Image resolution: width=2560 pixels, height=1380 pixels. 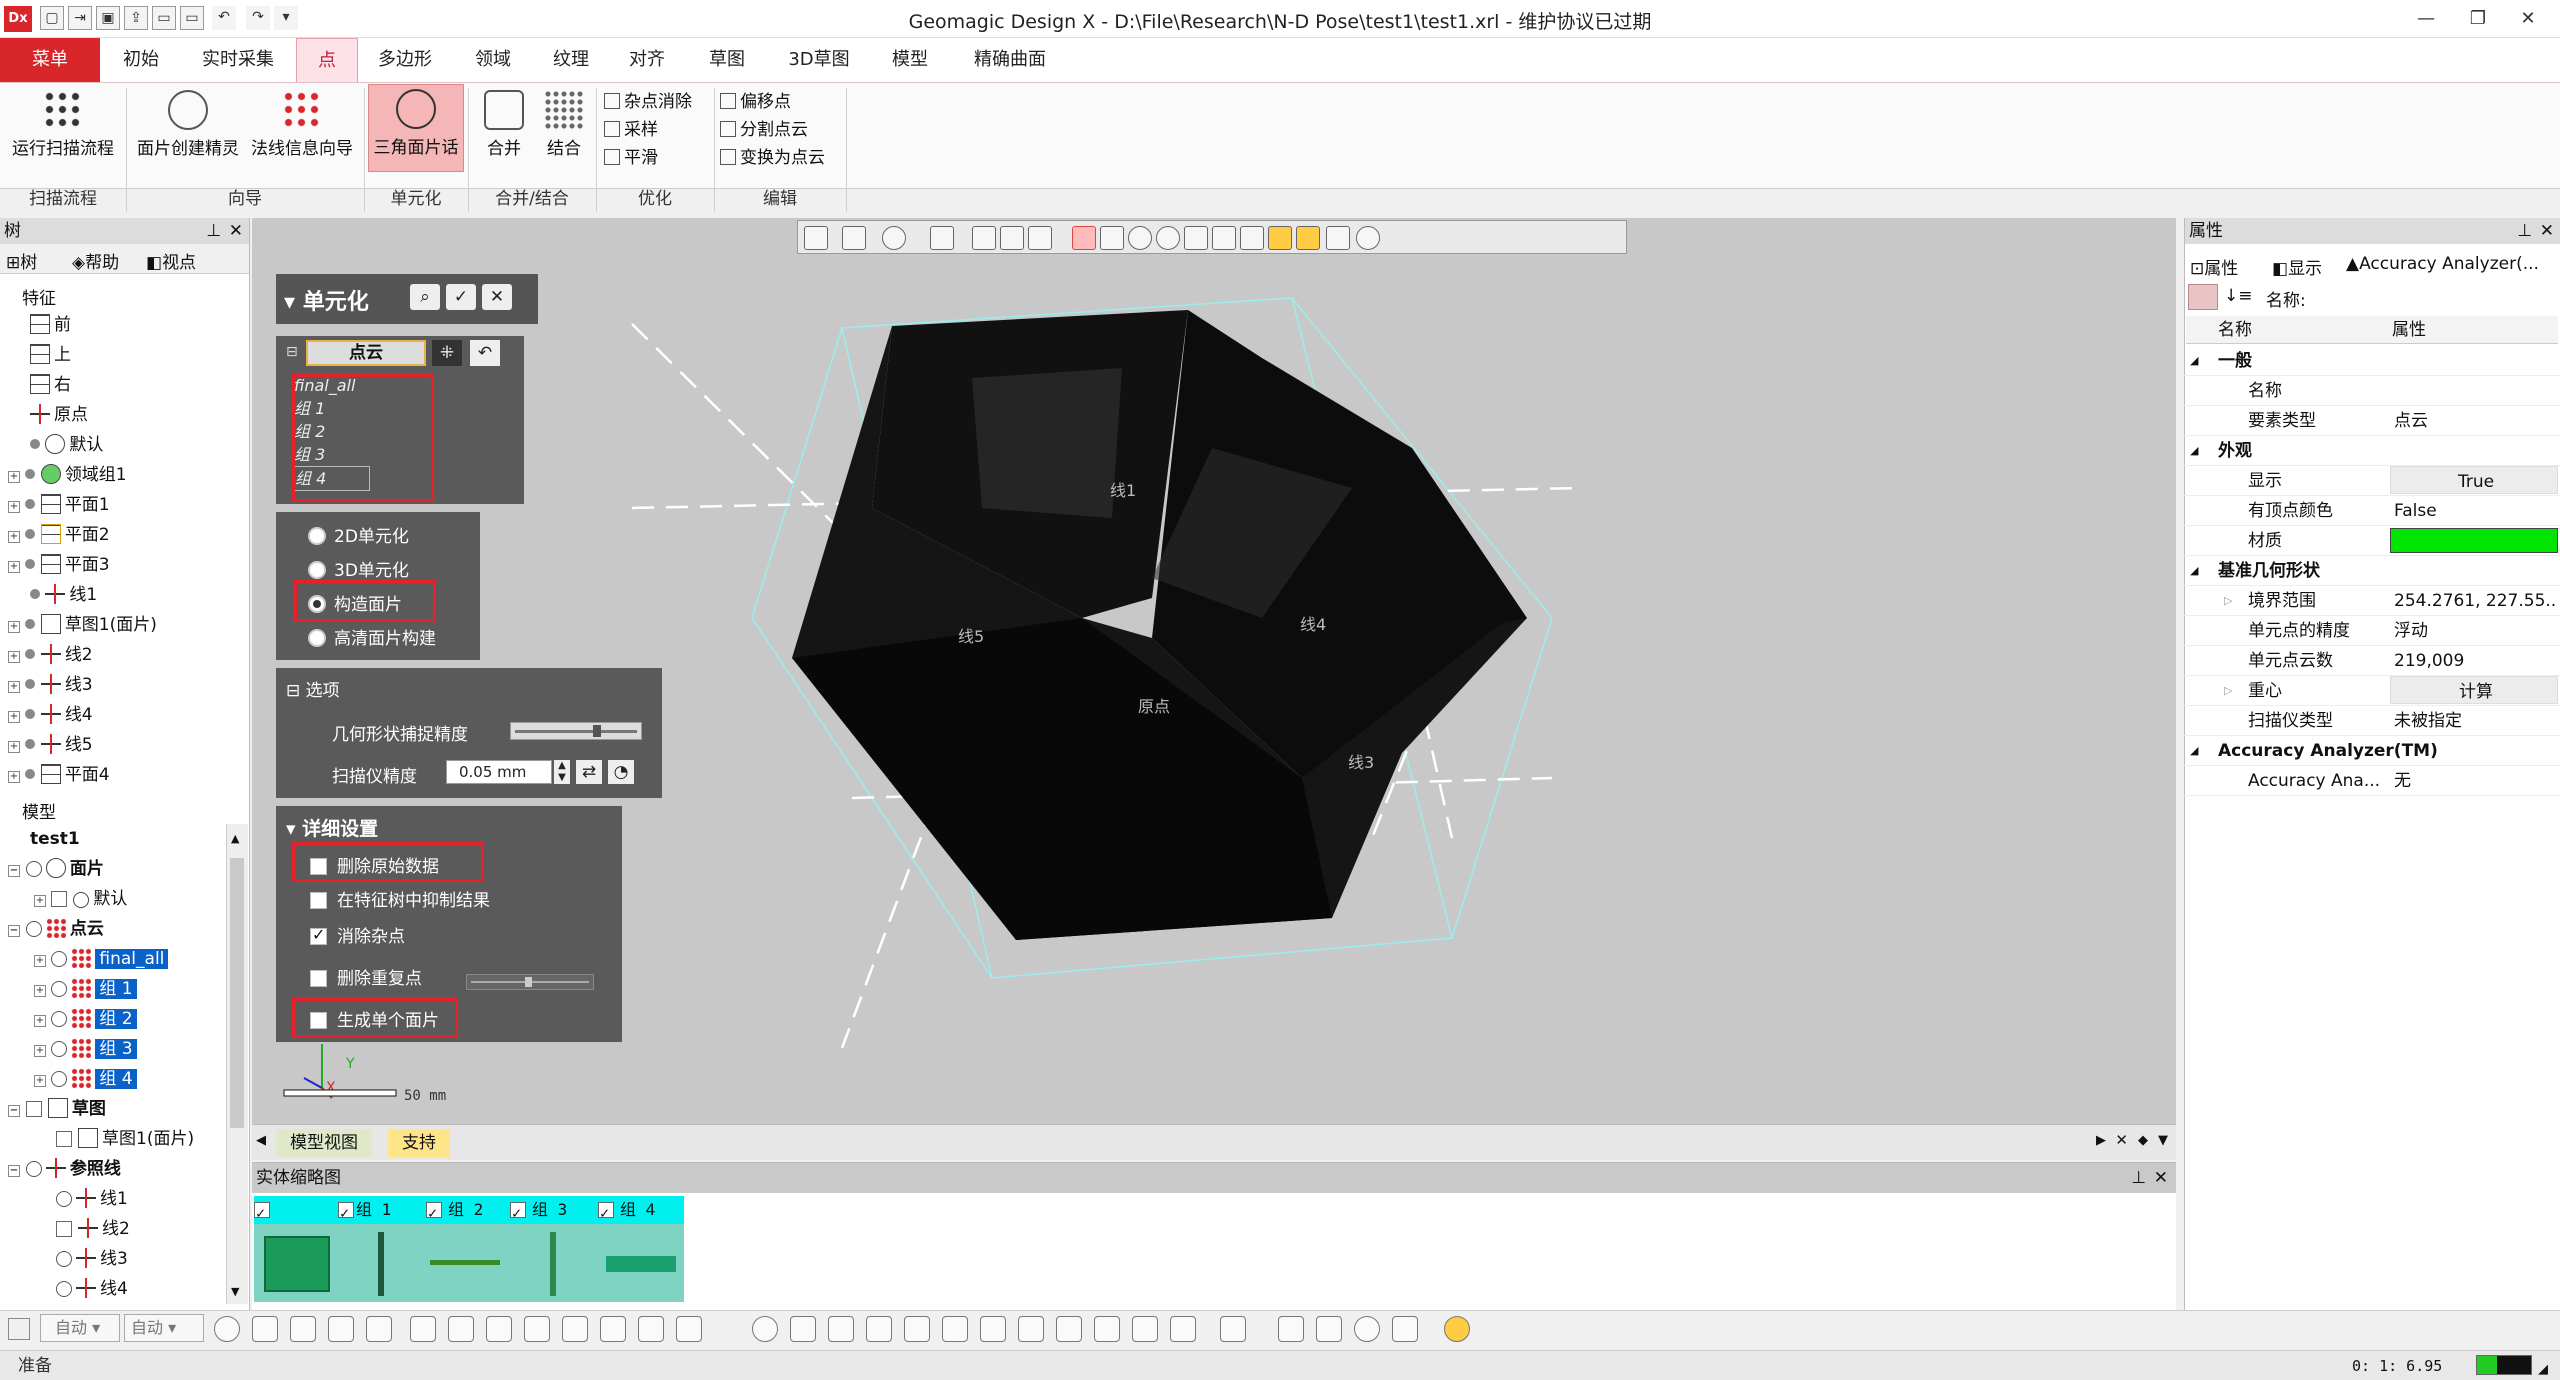 I want to click on scroll-up-icon: ▲, so click(x=235, y=838).